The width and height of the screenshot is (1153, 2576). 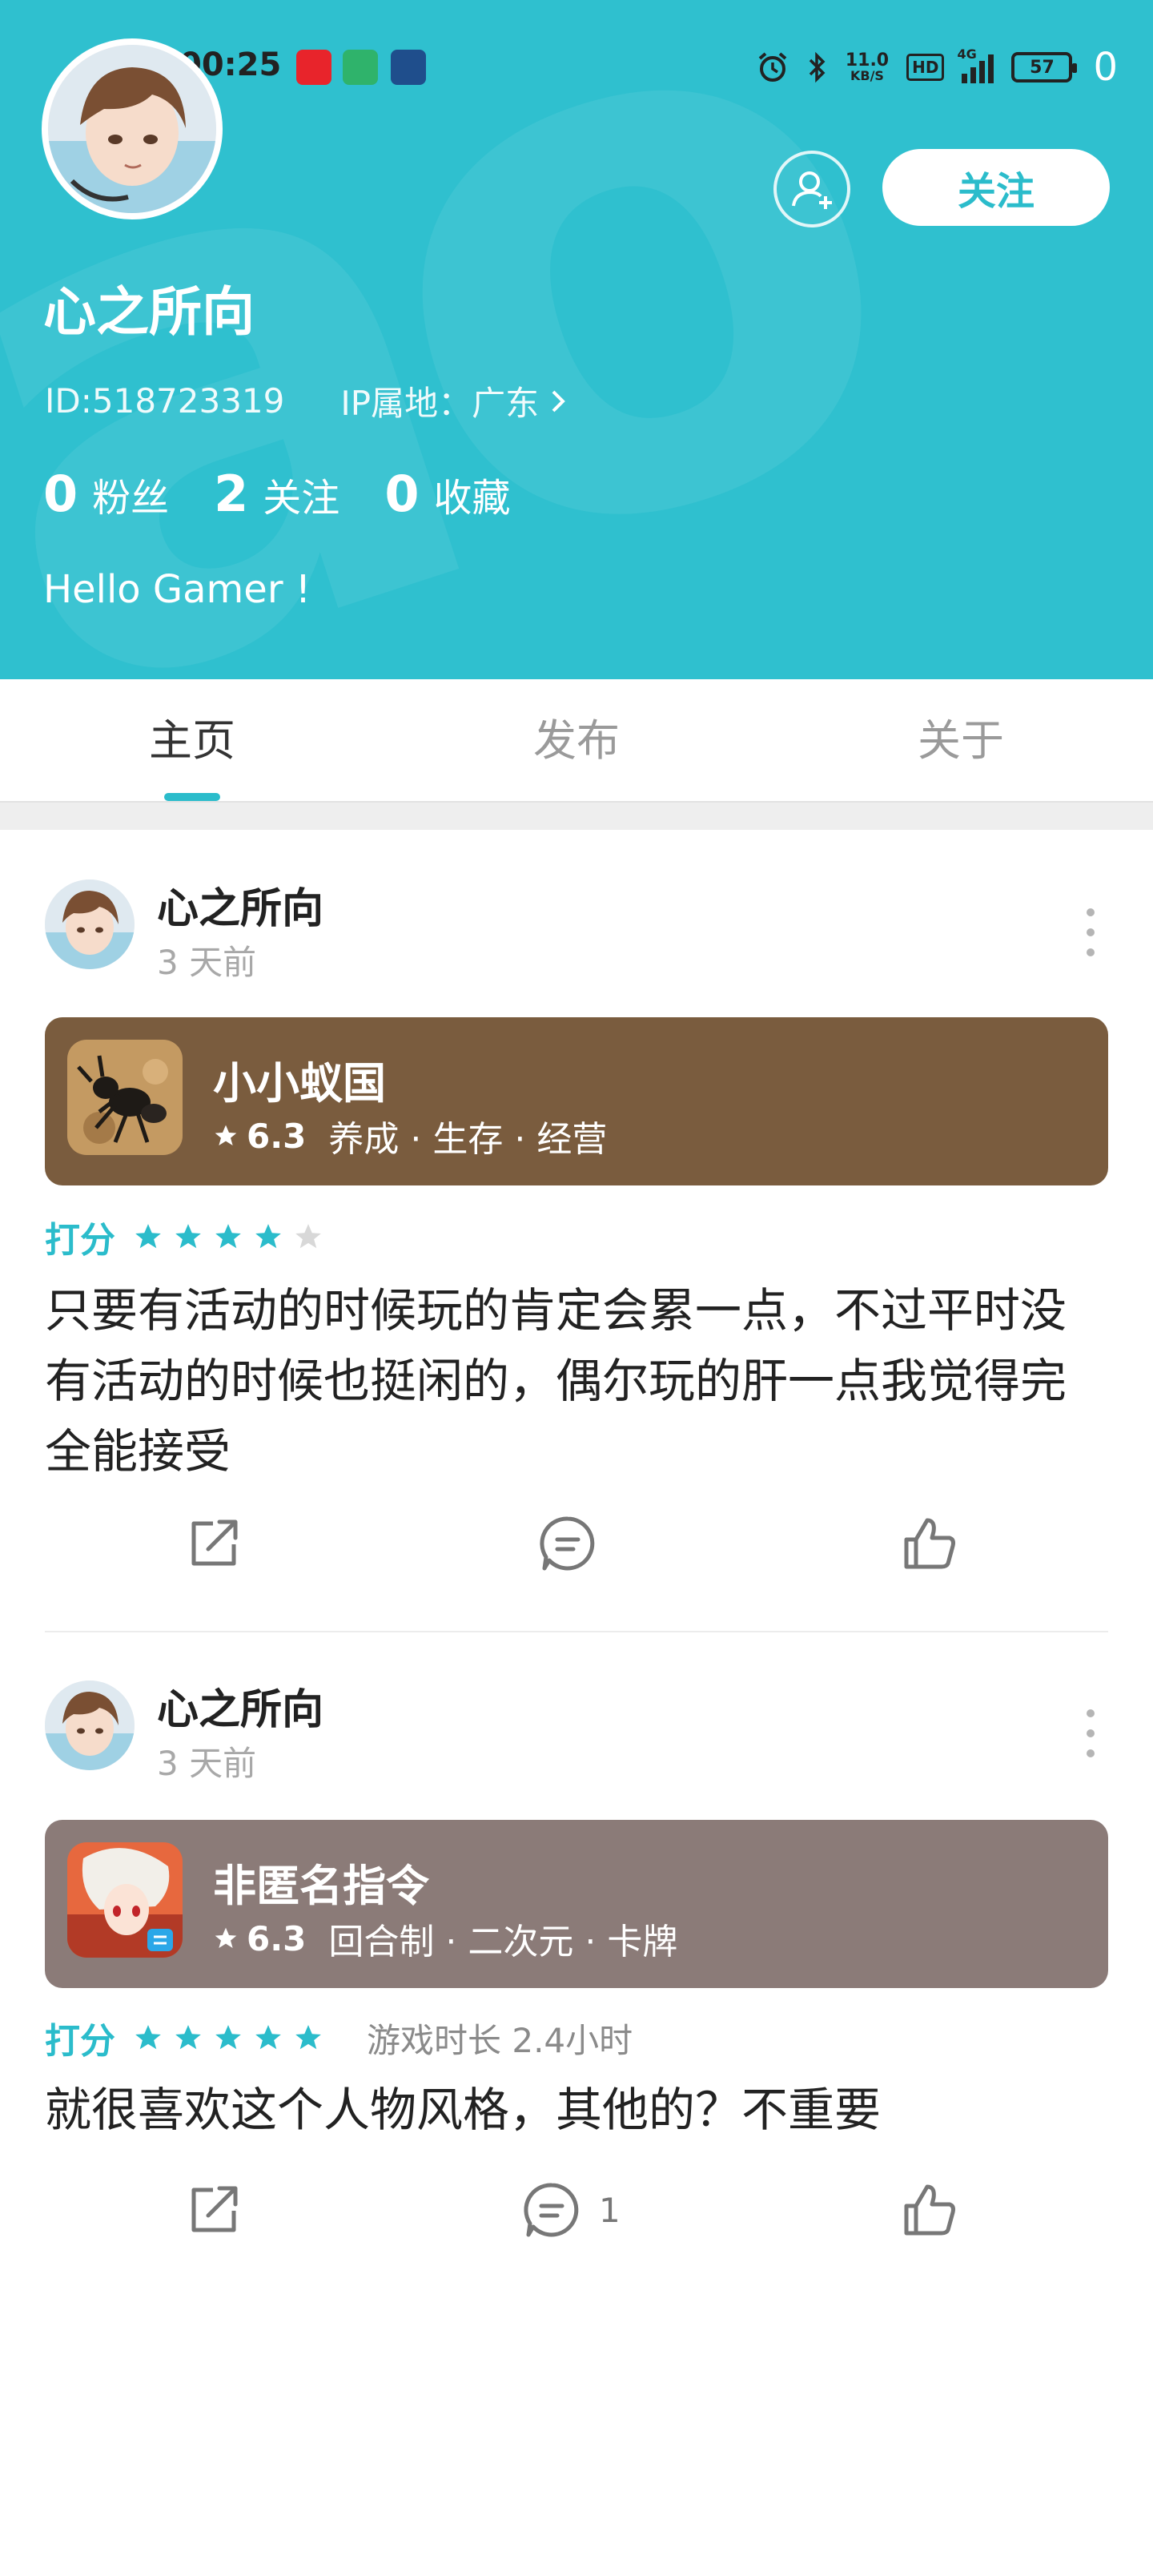 I want to click on user-id: ID:518723319, so click(x=165, y=401).